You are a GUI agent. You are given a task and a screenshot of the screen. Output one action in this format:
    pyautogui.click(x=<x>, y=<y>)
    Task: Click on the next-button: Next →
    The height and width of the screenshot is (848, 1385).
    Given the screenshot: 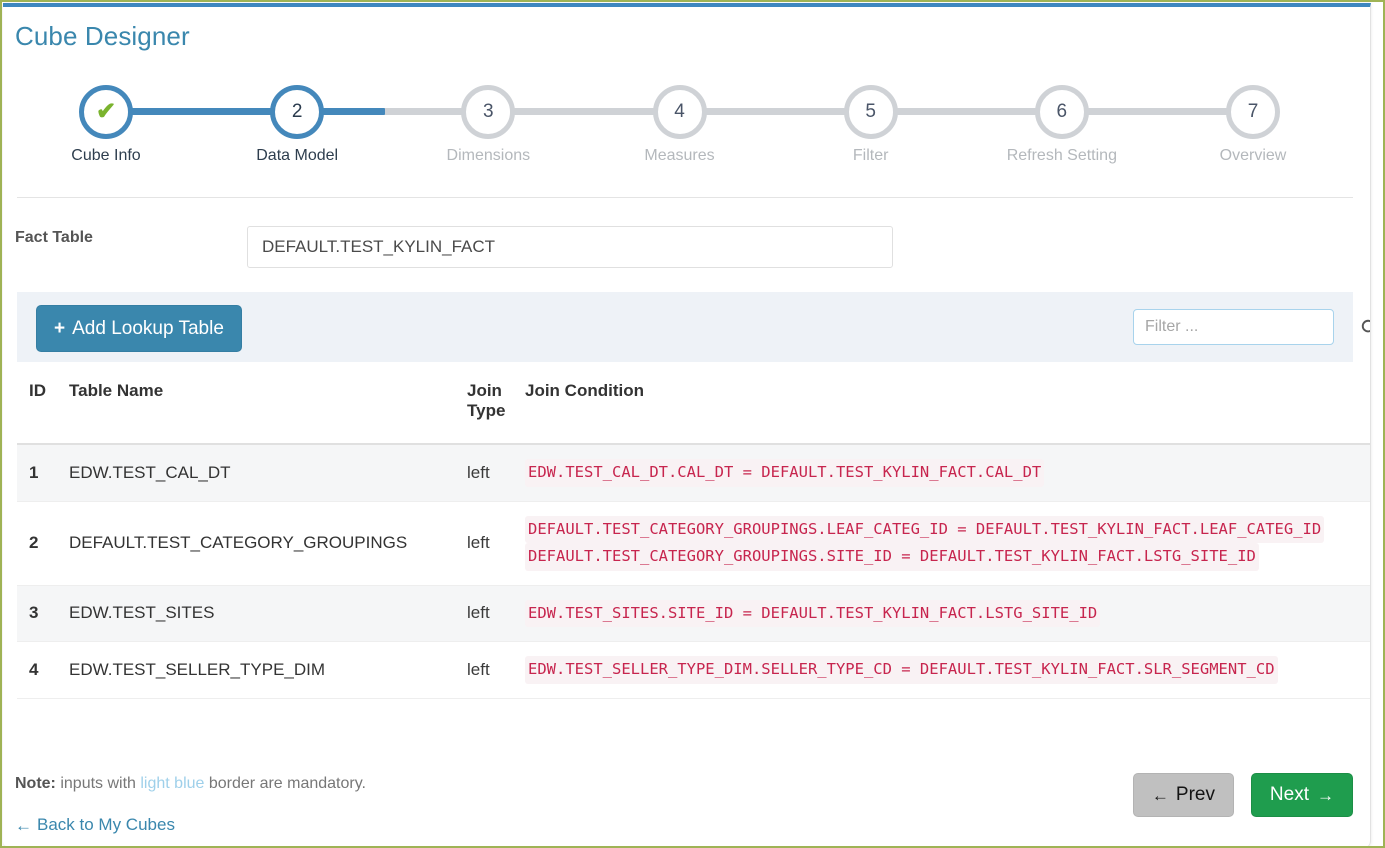 What is the action you would take?
    pyautogui.click(x=1301, y=795)
    